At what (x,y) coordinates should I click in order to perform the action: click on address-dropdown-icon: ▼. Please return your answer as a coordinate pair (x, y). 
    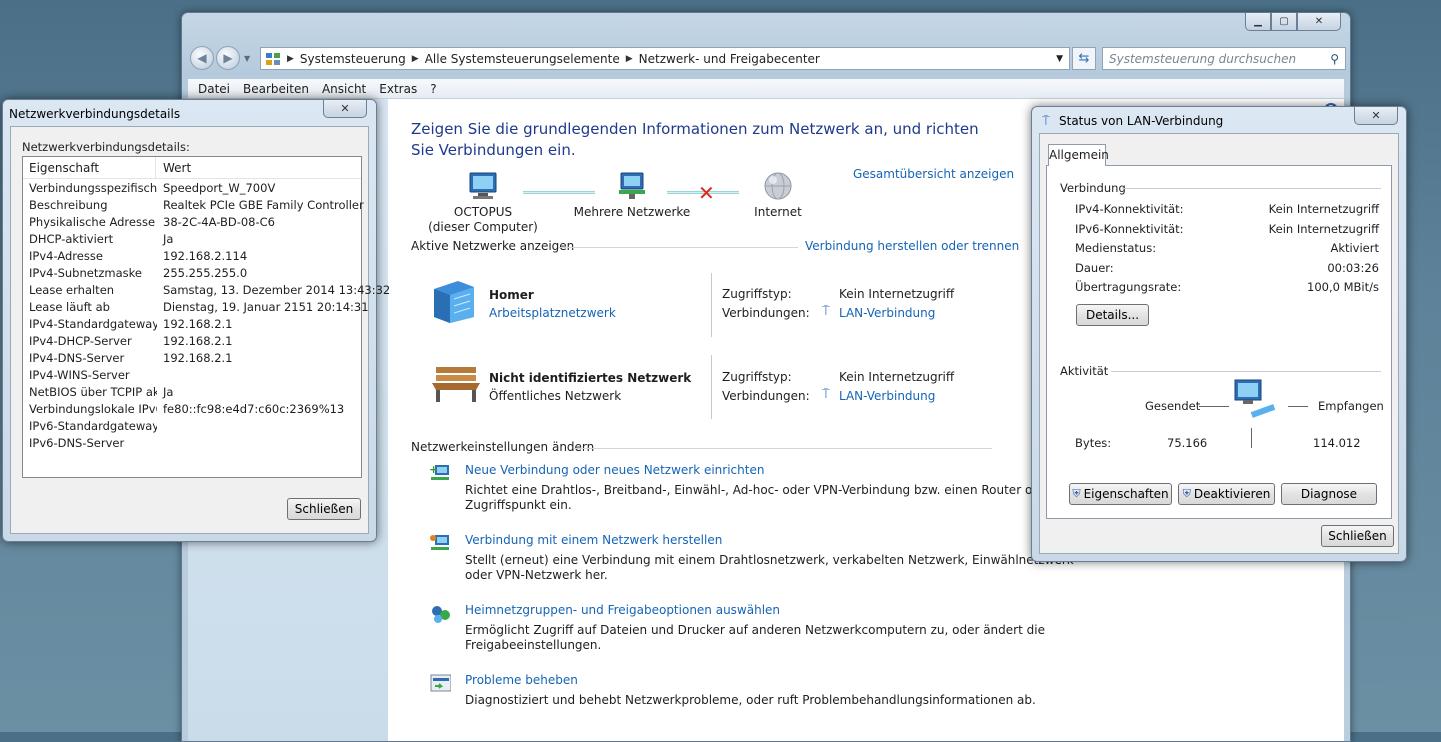
    Looking at the image, I should click on (1059, 59).